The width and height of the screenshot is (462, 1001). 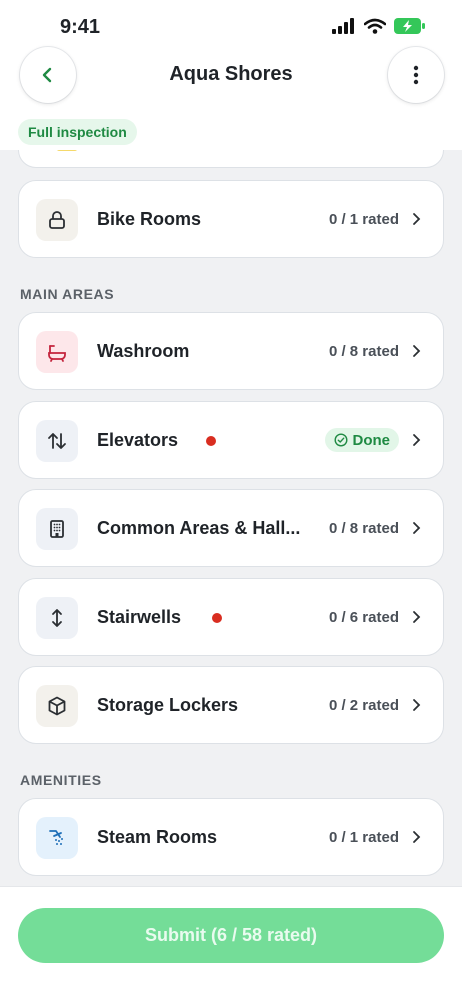 What do you see at coordinates (231, 351) in the screenshot?
I see `area-card-washroom: Washroom 0 / 8 rated` at bounding box center [231, 351].